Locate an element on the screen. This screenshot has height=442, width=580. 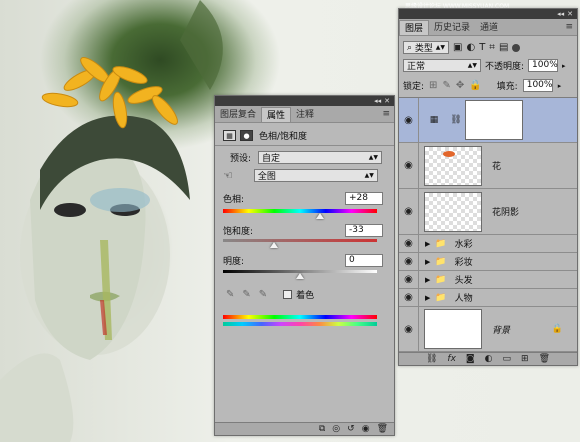
filter-shape-icon: ⌗ is located at coordinates (492, 47).